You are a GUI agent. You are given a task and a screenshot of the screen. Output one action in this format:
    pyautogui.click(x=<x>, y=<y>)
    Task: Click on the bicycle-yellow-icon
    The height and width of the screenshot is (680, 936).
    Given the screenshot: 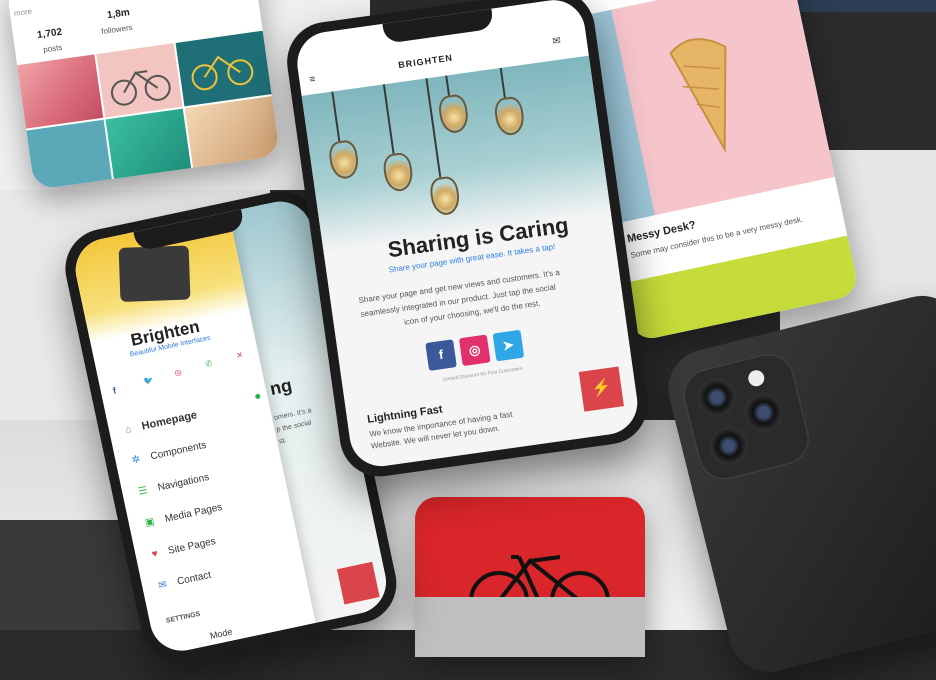 What is the action you would take?
    pyautogui.click(x=222, y=73)
    